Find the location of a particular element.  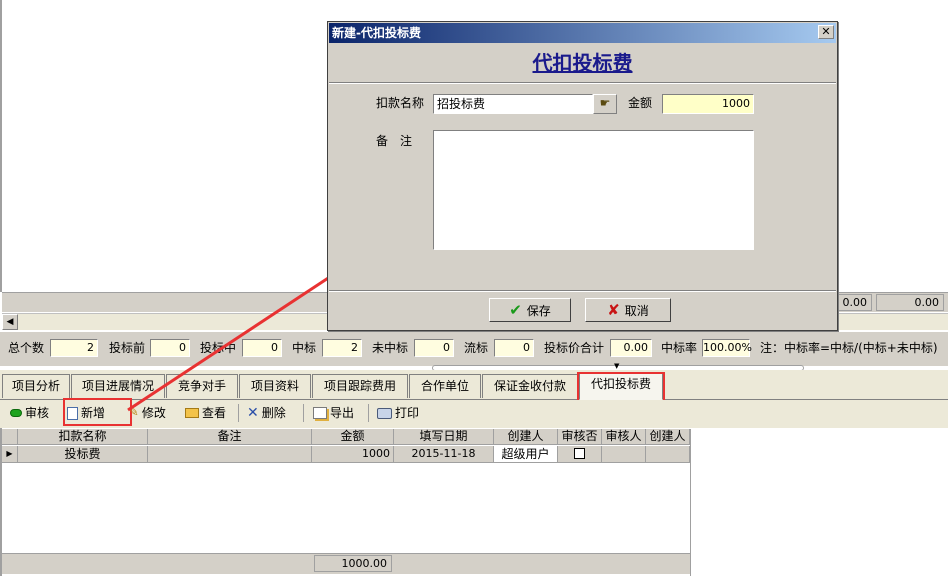

amount-input: 1000 is located at coordinates (708, 104).